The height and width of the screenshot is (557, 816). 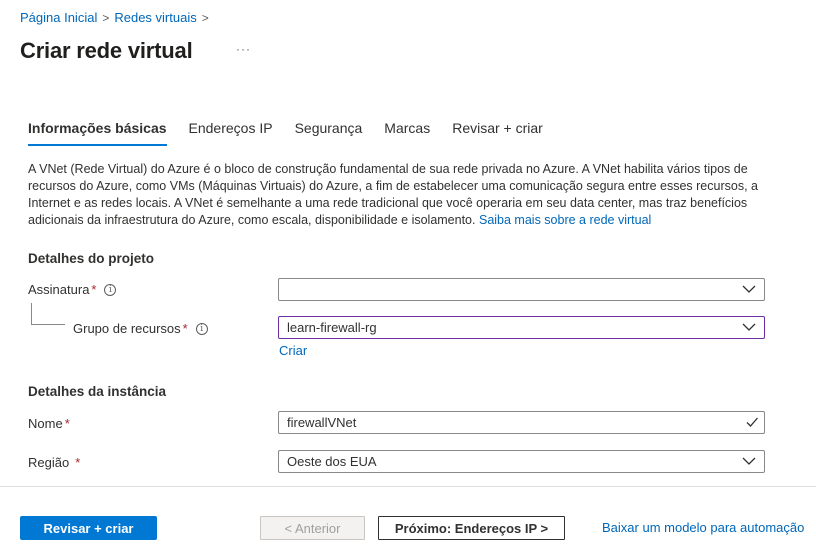 What do you see at coordinates (407, 133) in the screenshot?
I see `tab-tags: Marcas` at bounding box center [407, 133].